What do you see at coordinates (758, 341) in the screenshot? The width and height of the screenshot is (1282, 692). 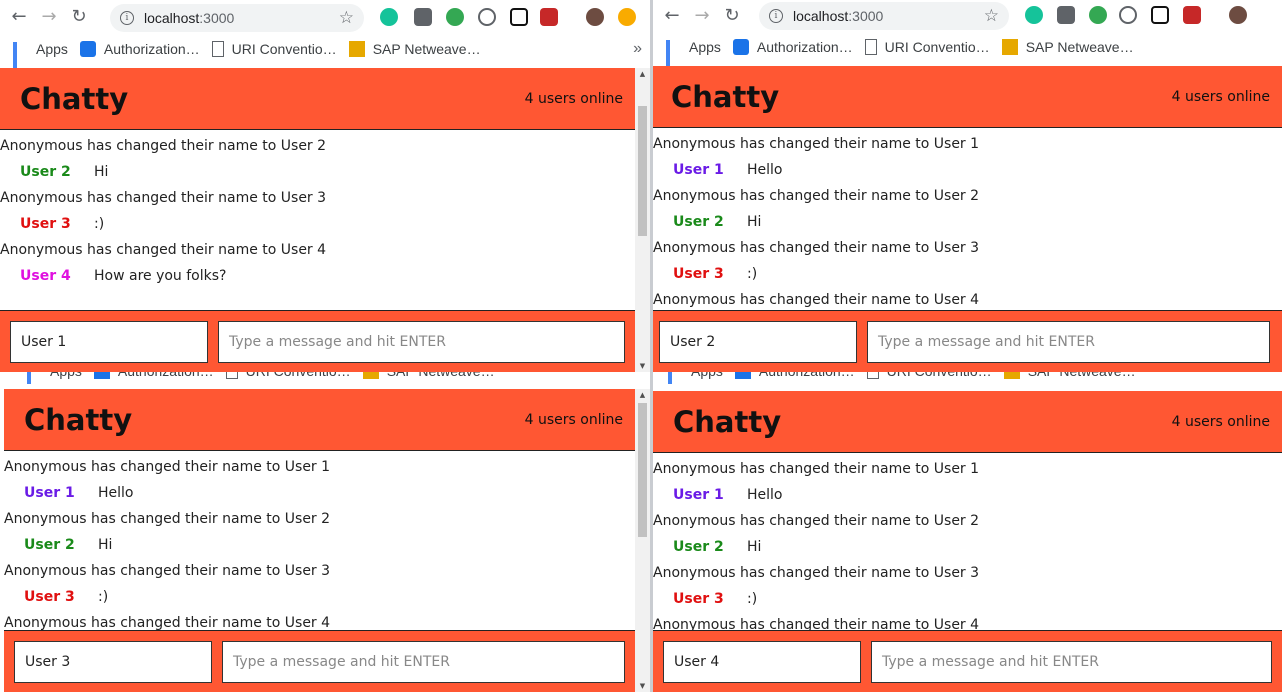 I see `username-input: User 2` at bounding box center [758, 341].